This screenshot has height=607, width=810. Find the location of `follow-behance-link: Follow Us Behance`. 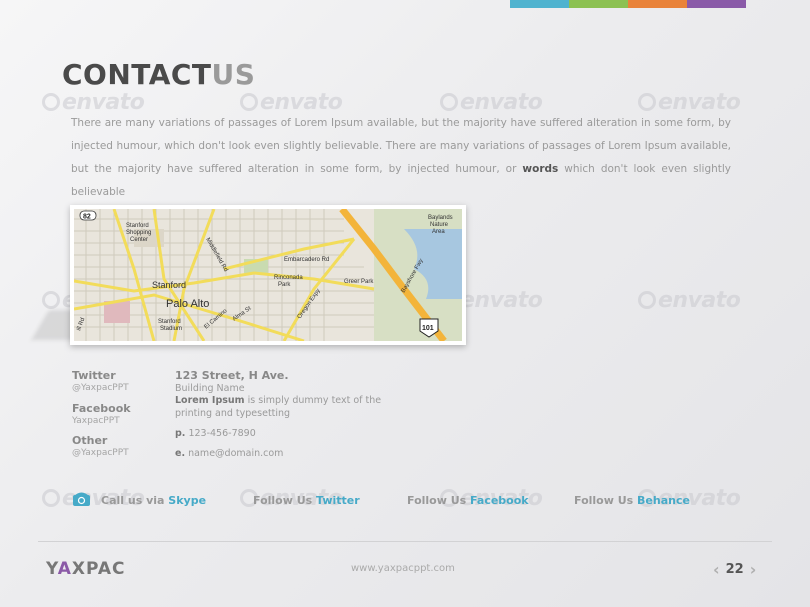

follow-behance-link: Follow Us Behance is located at coordinates (632, 500).